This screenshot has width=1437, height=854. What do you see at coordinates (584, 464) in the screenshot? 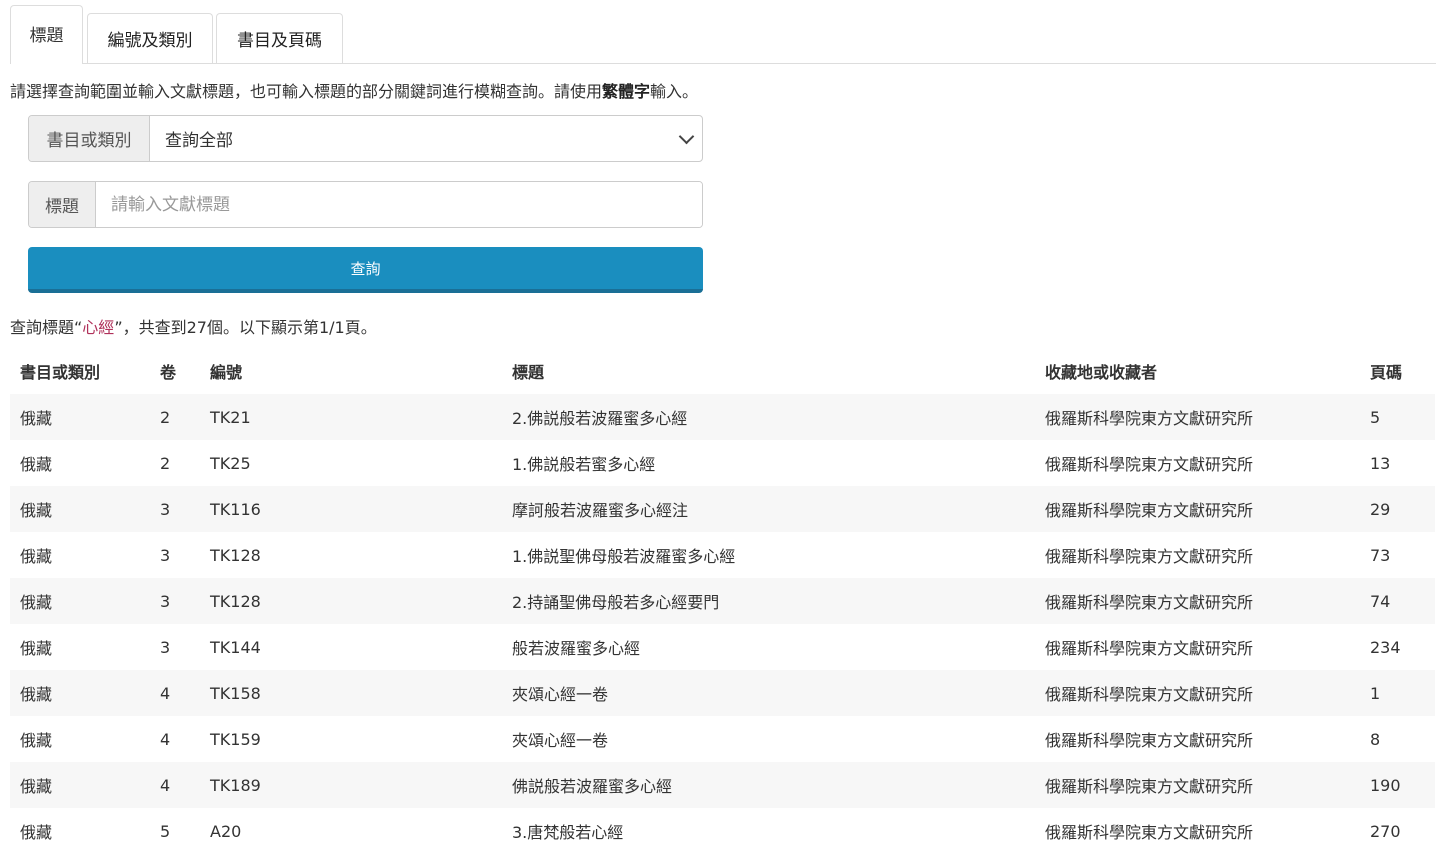
I see `cell-title: 1.佛説般若蜜多心經` at bounding box center [584, 464].